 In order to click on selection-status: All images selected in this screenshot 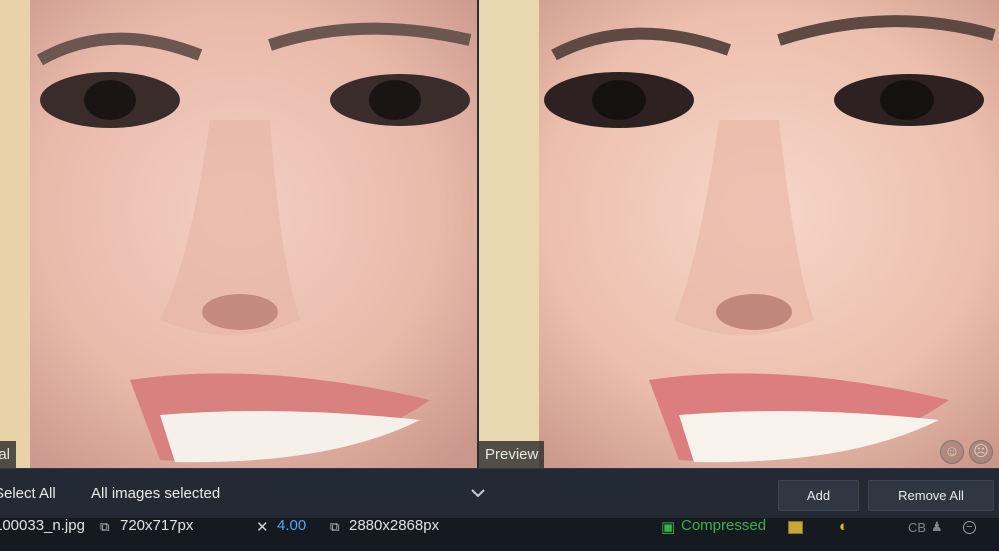, I will do `click(156, 493)`.